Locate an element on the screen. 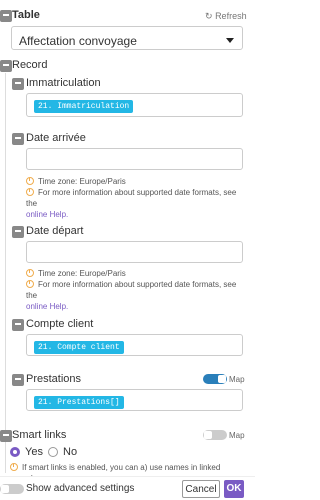 This screenshot has height=500, width=320. record-label: Record is located at coordinates (30, 65).